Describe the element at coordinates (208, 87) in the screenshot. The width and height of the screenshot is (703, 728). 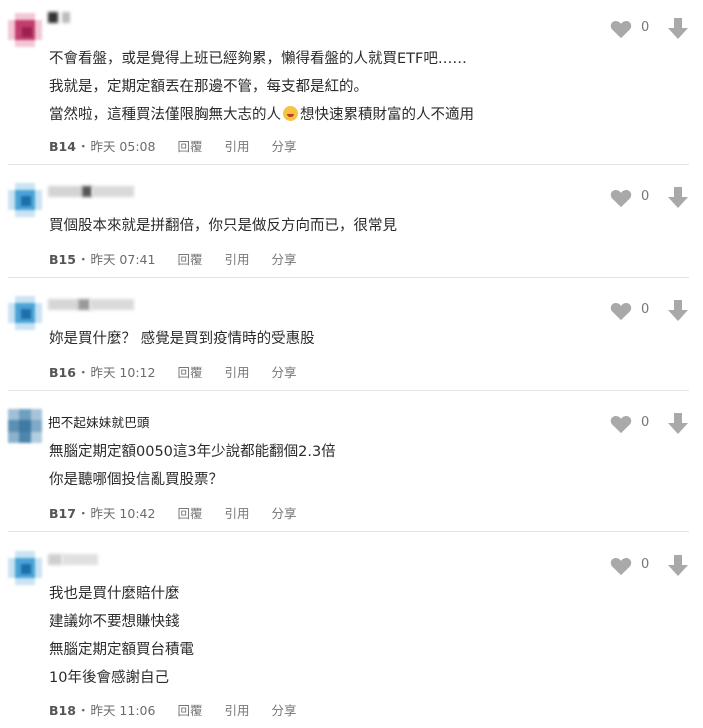
I see `comment-text: 我就是，定期定額丟在那邊不管，每支都是紅的。` at that location.